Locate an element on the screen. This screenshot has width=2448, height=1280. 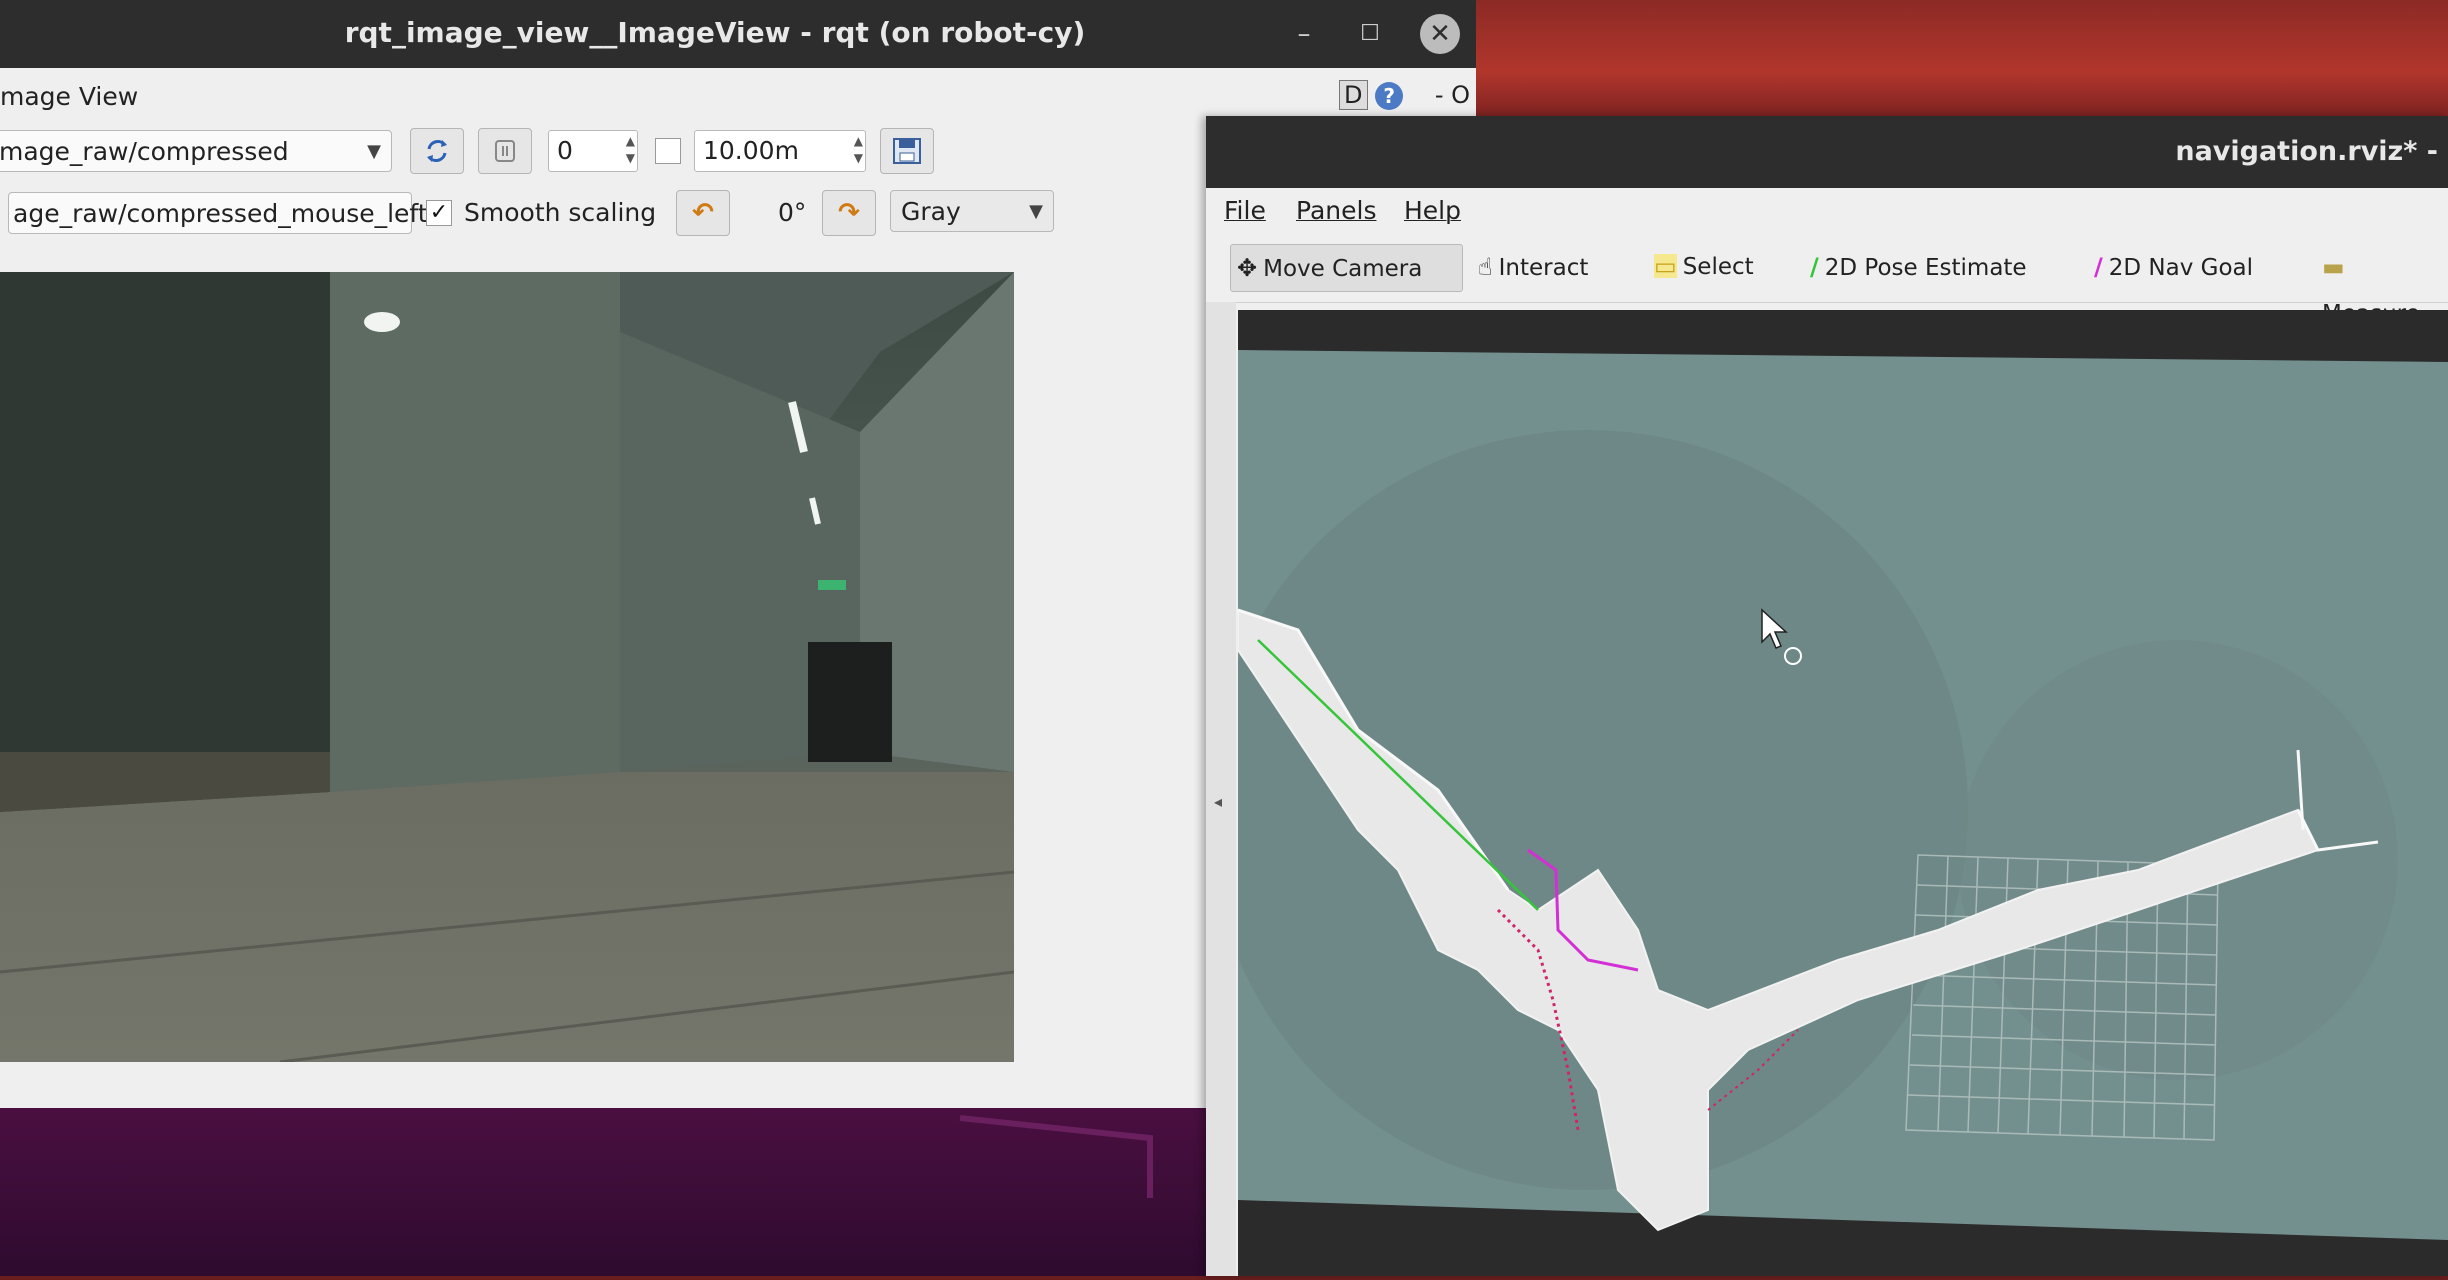
select-icon: ▭ is located at coordinates (1665, 266).